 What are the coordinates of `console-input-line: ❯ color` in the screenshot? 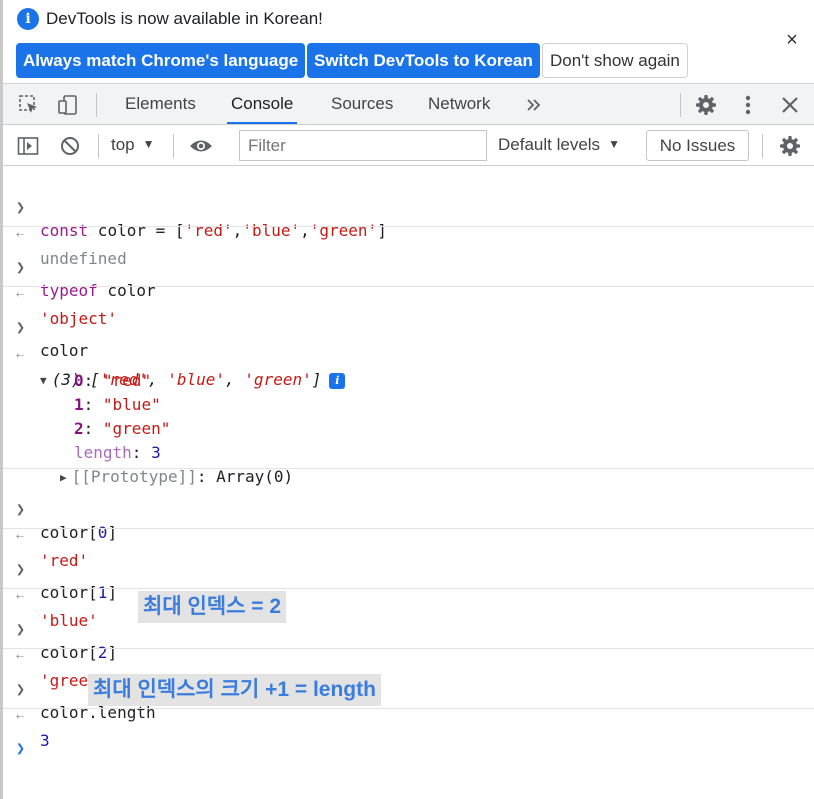 It's located at (408, 325).